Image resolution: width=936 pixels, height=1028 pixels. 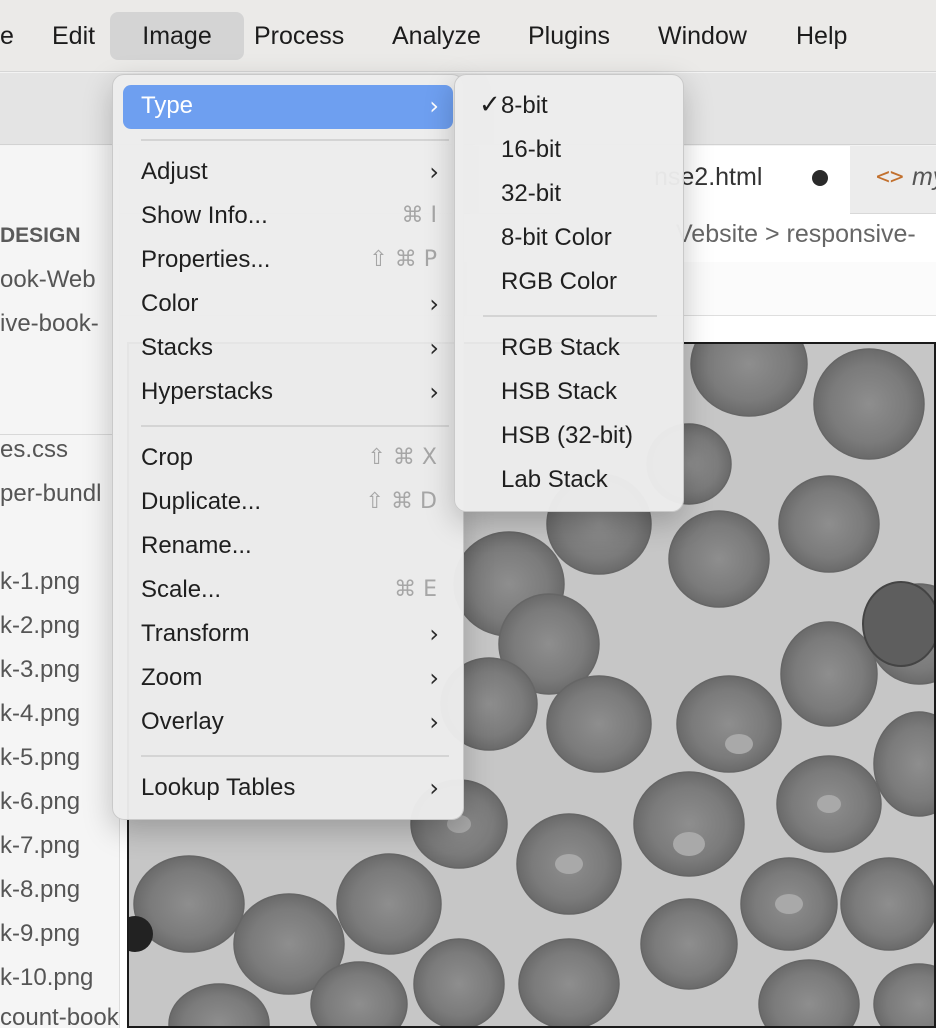 What do you see at coordinates (207, 391) in the screenshot?
I see `menu-item-label: Hyperstacks` at bounding box center [207, 391].